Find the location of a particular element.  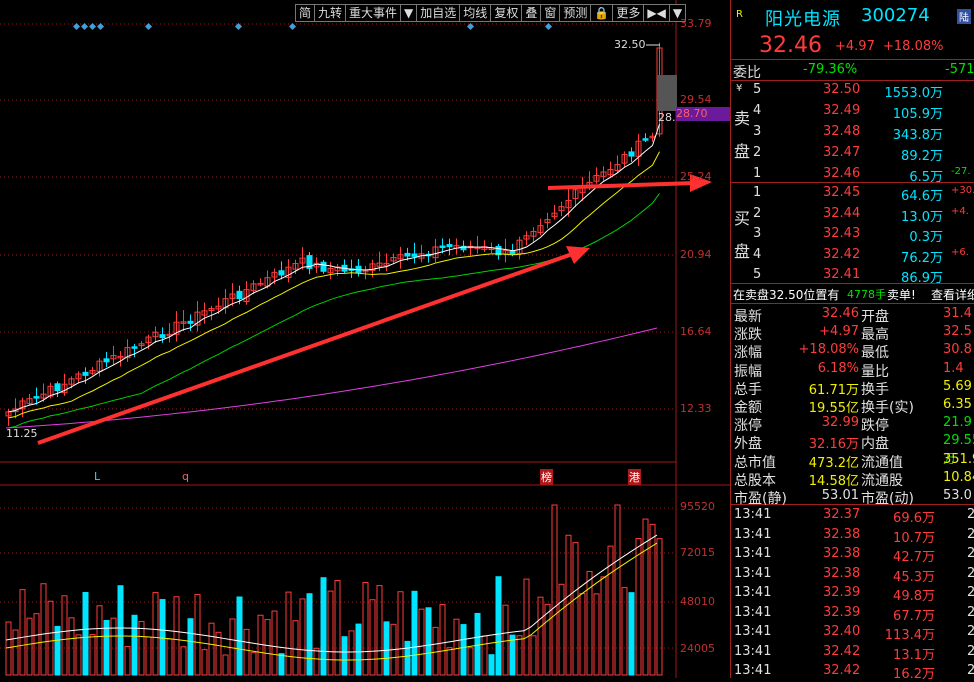

buy-volume: 86.9万 is located at coordinates (922, 278).